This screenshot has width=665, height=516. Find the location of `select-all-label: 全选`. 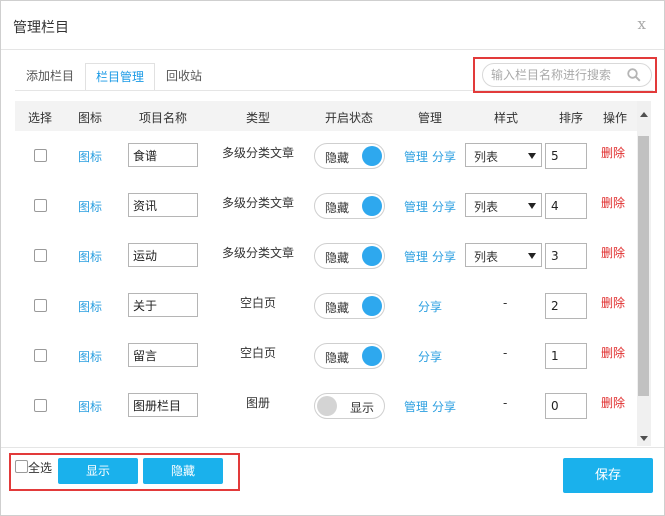

select-all-label: 全选 is located at coordinates (40, 468).